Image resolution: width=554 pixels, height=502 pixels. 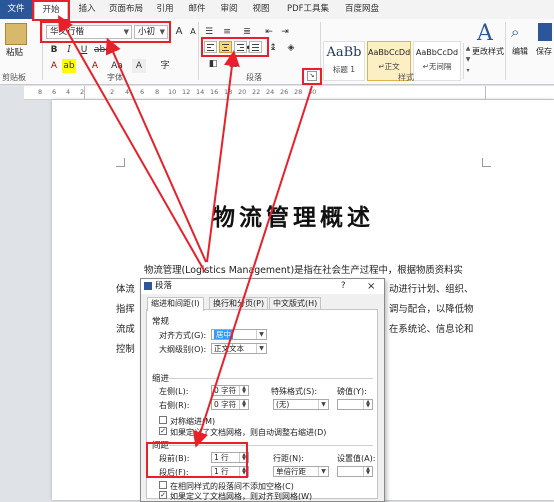 I want to click on tab-indent-spacing: 缩进和间距(I), so click(x=175, y=304).